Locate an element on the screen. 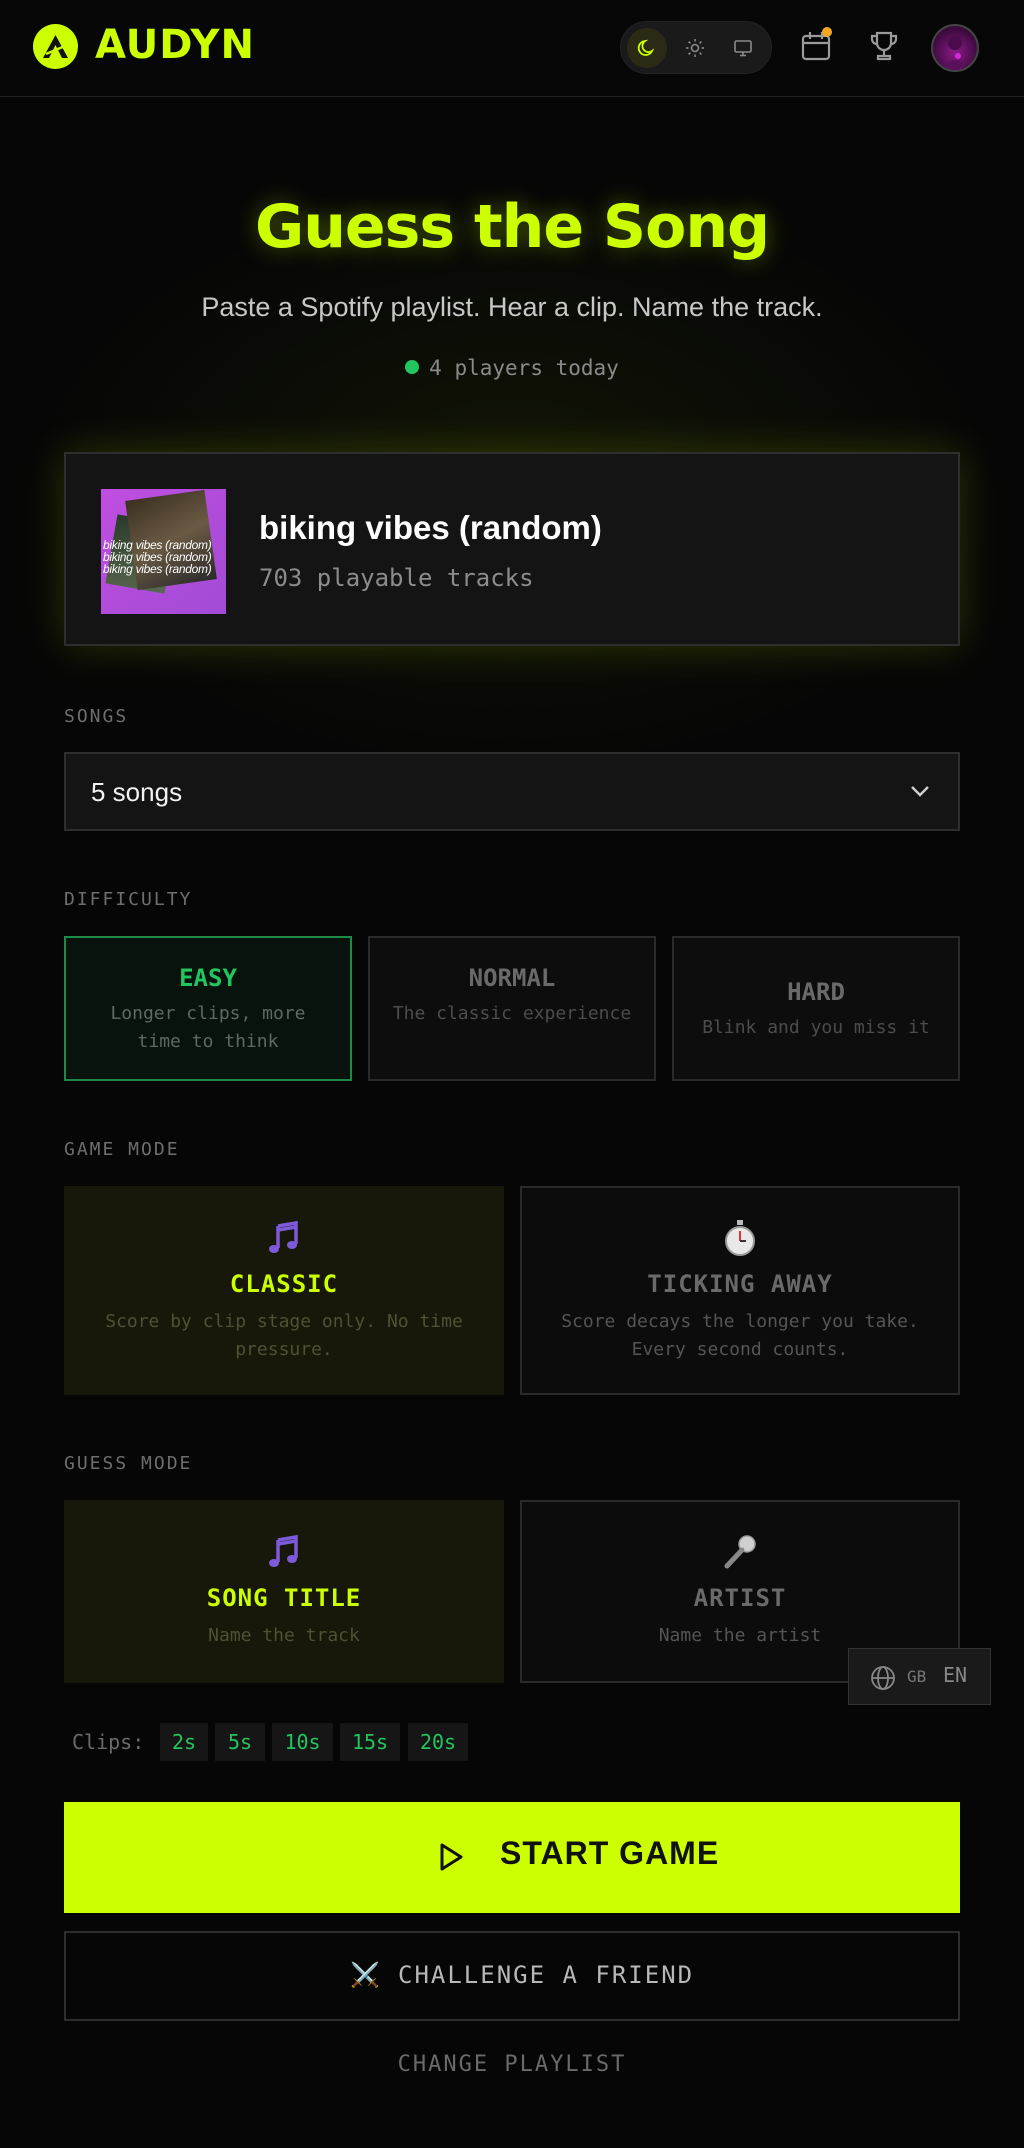 The image size is (1024, 2148). difficulty-title: NORMAL is located at coordinates (512, 978).